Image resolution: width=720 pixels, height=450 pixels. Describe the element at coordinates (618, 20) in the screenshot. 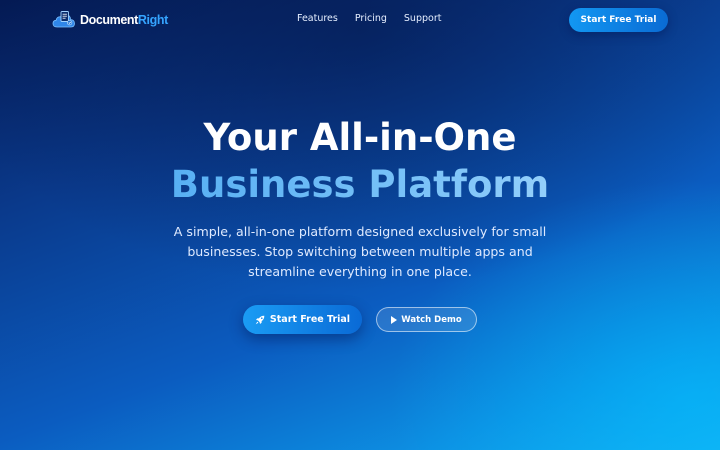

I see `nav-start-free-trial-button: Start Free Trial` at that location.